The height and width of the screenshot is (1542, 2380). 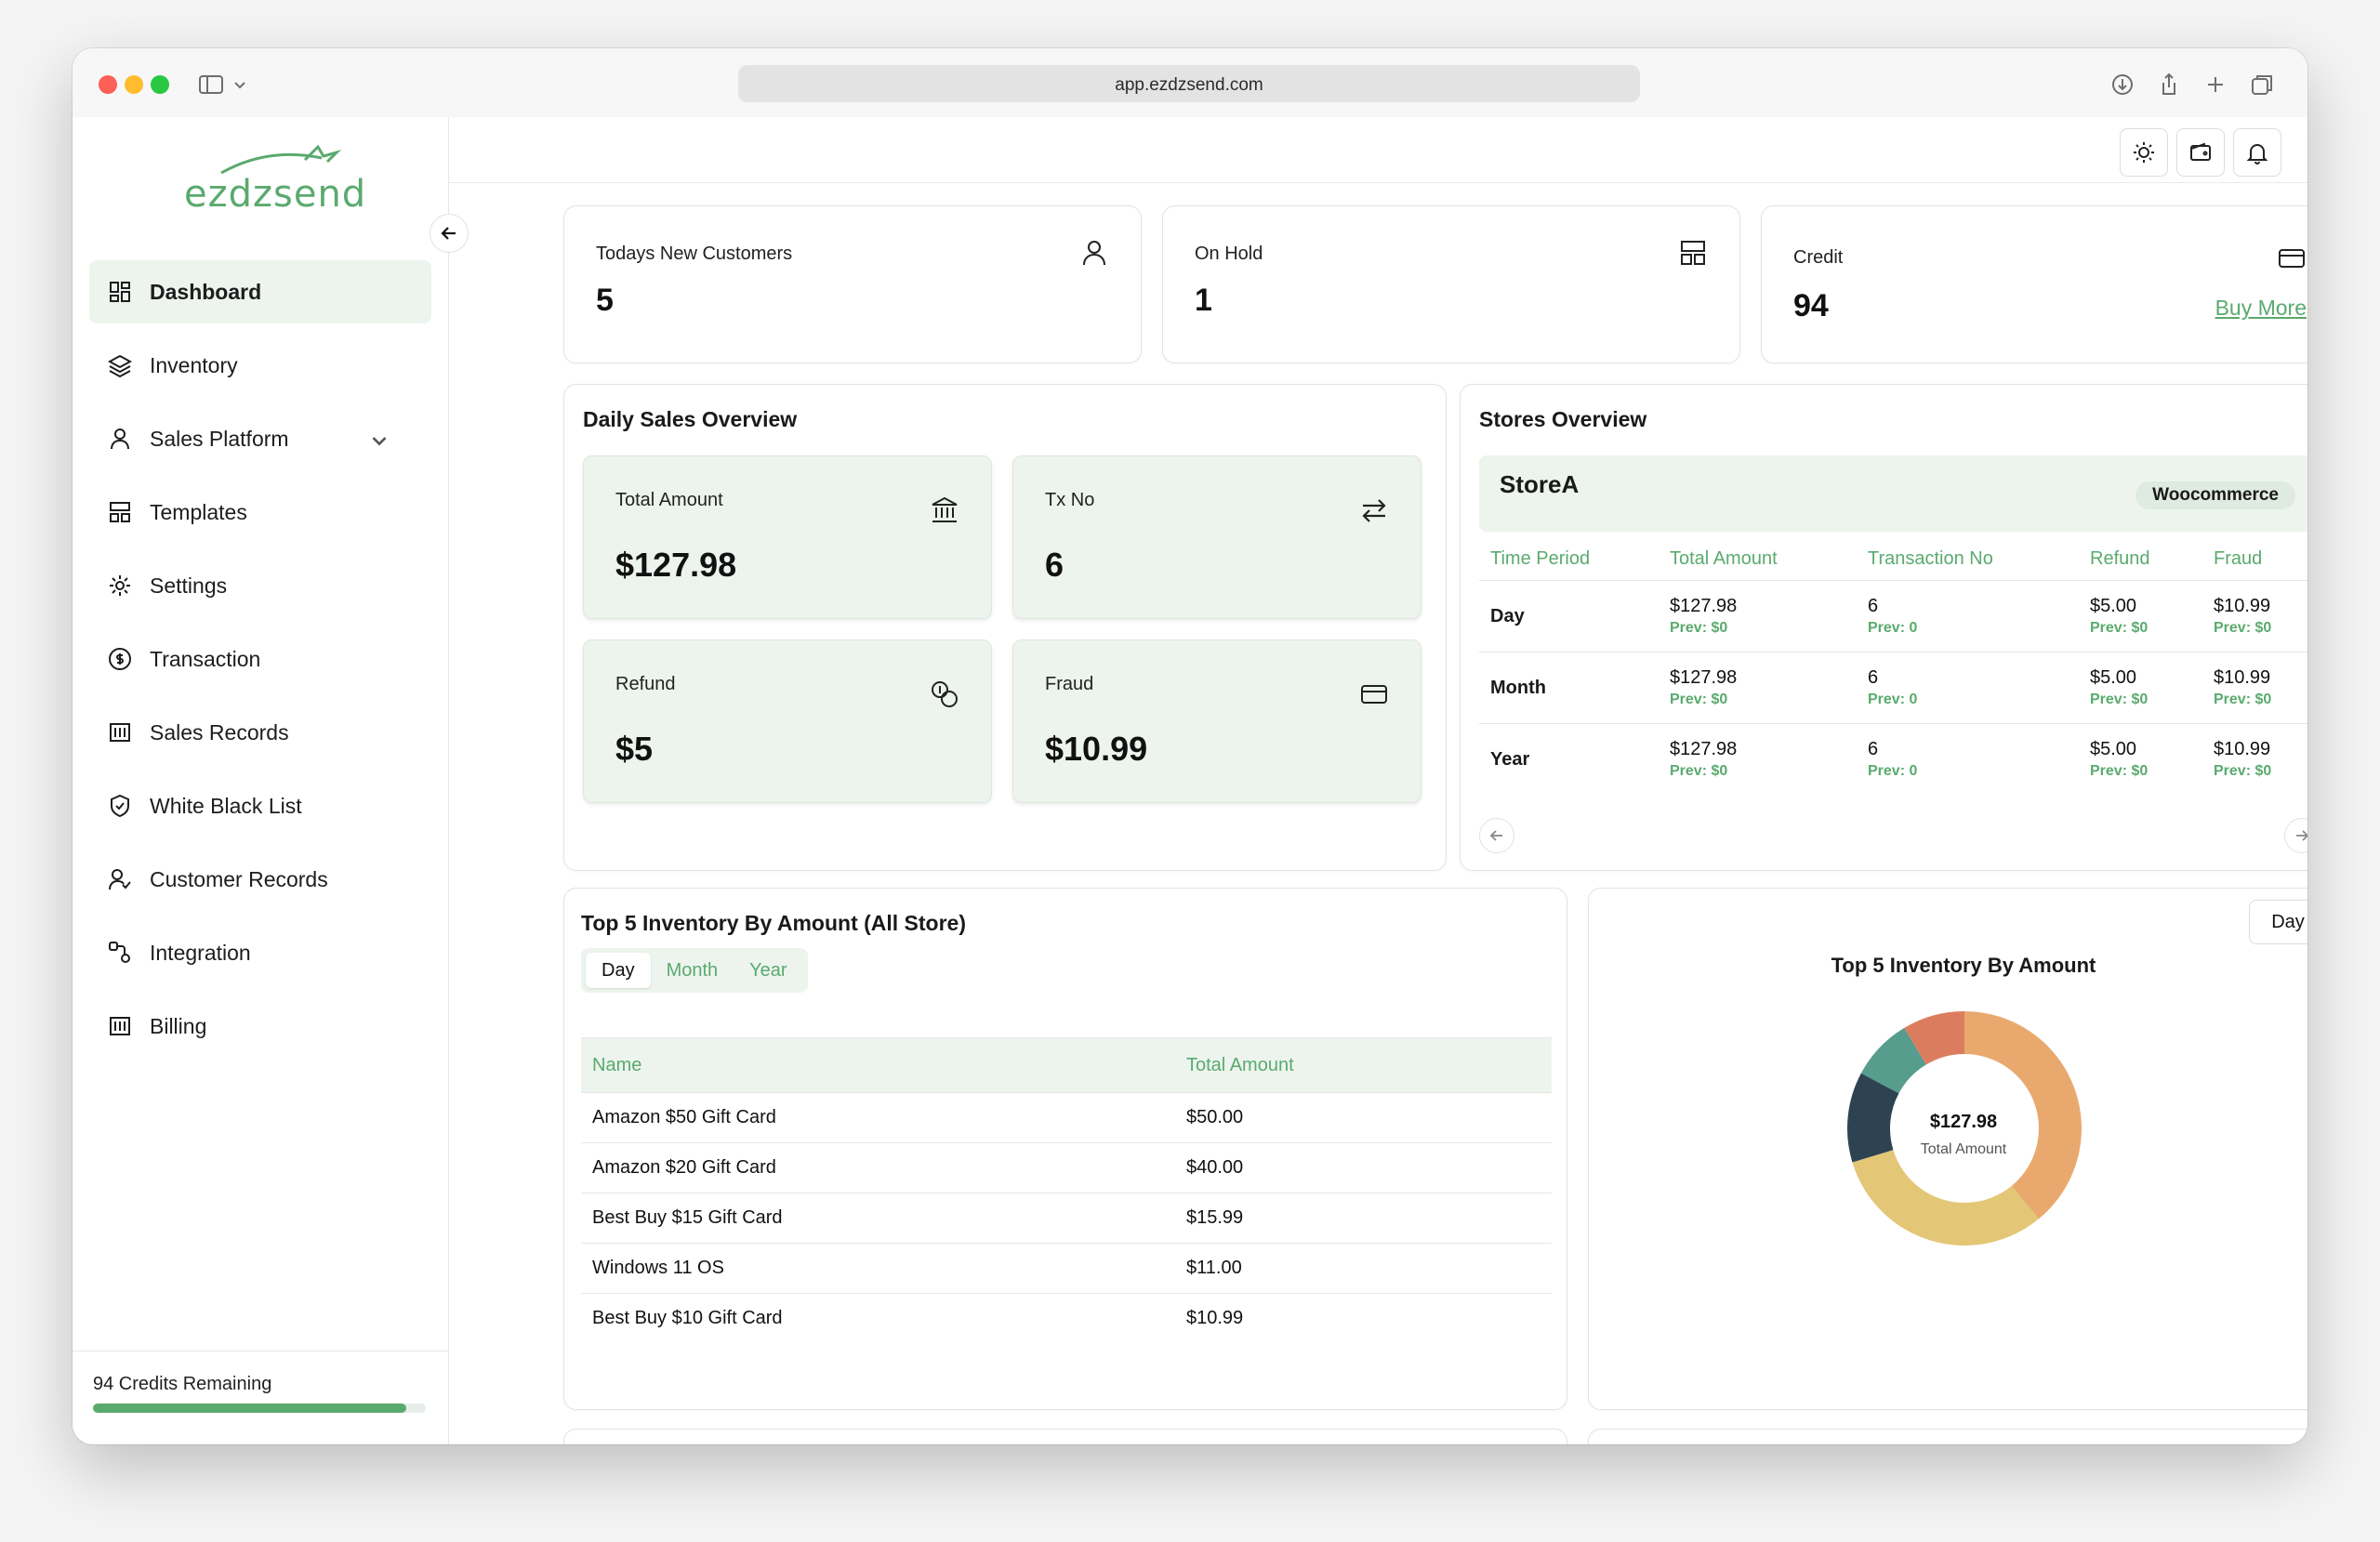 What do you see at coordinates (618, 970) in the screenshot?
I see `tab-day: Day` at bounding box center [618, 970].